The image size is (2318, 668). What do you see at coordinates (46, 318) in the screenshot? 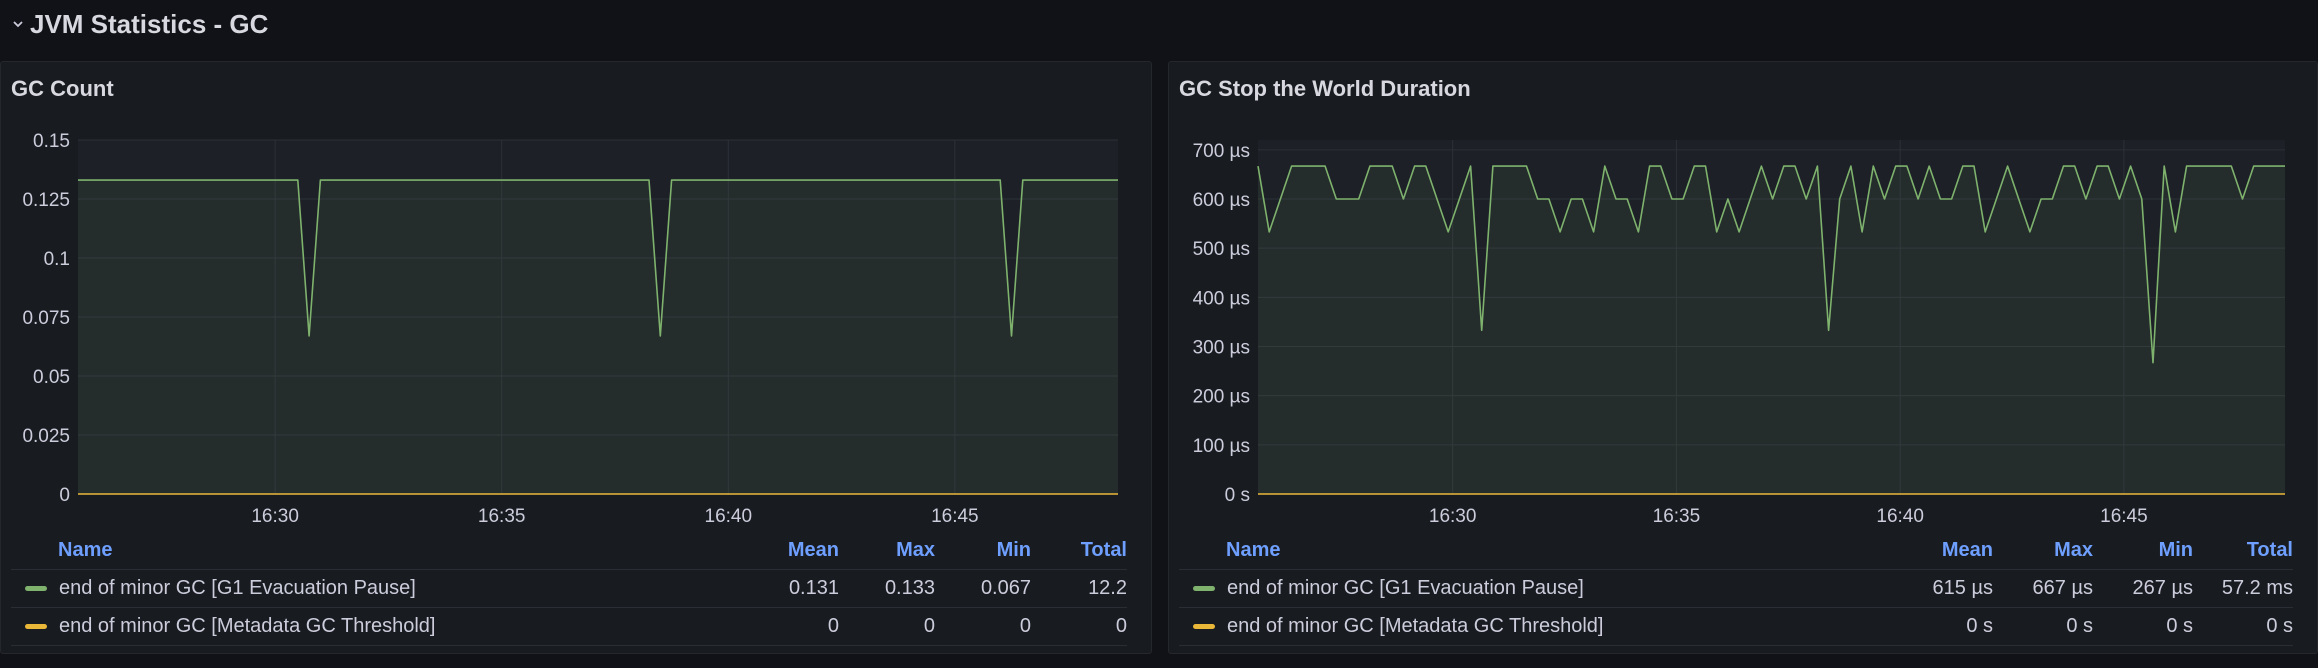
I see `y-tick-label: 0.075` at bounding box center [46, 318].